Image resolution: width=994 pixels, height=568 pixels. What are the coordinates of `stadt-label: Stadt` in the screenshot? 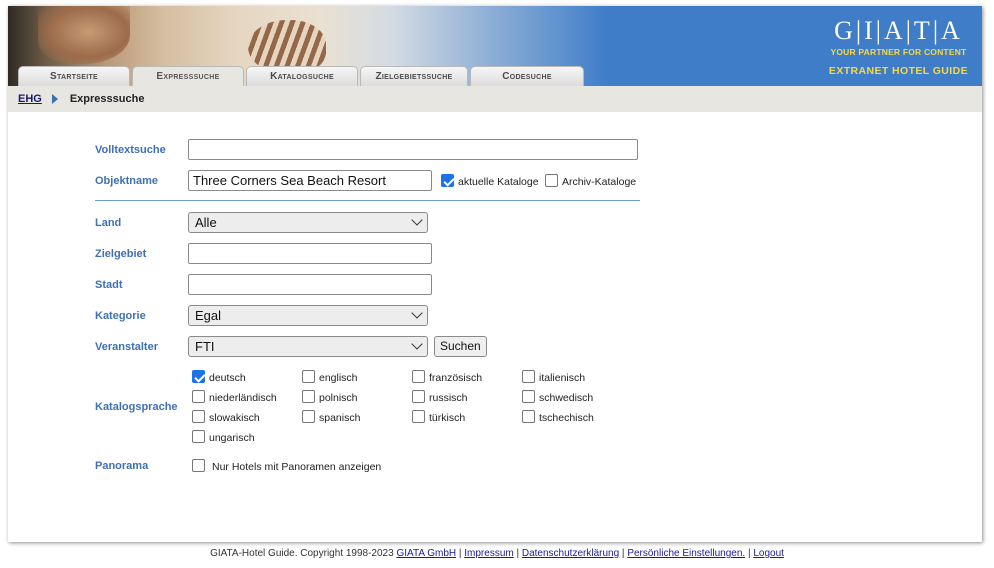 It's located at (109, 285).